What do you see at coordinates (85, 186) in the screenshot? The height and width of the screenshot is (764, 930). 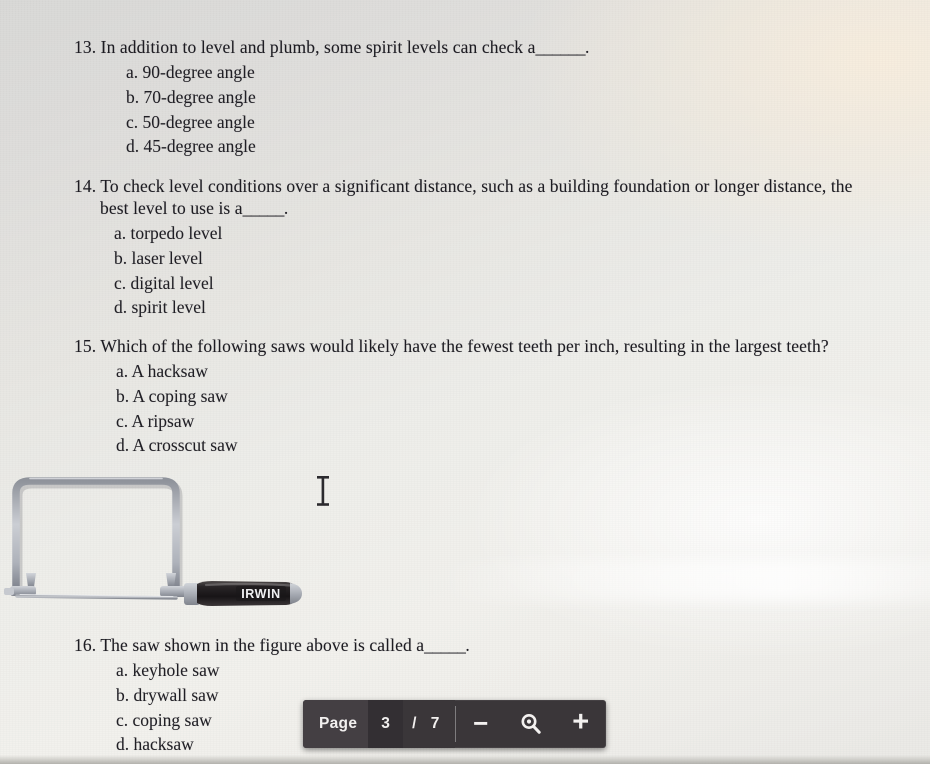 I see `question-14-number: 14.` at bounding box center [85, 186].